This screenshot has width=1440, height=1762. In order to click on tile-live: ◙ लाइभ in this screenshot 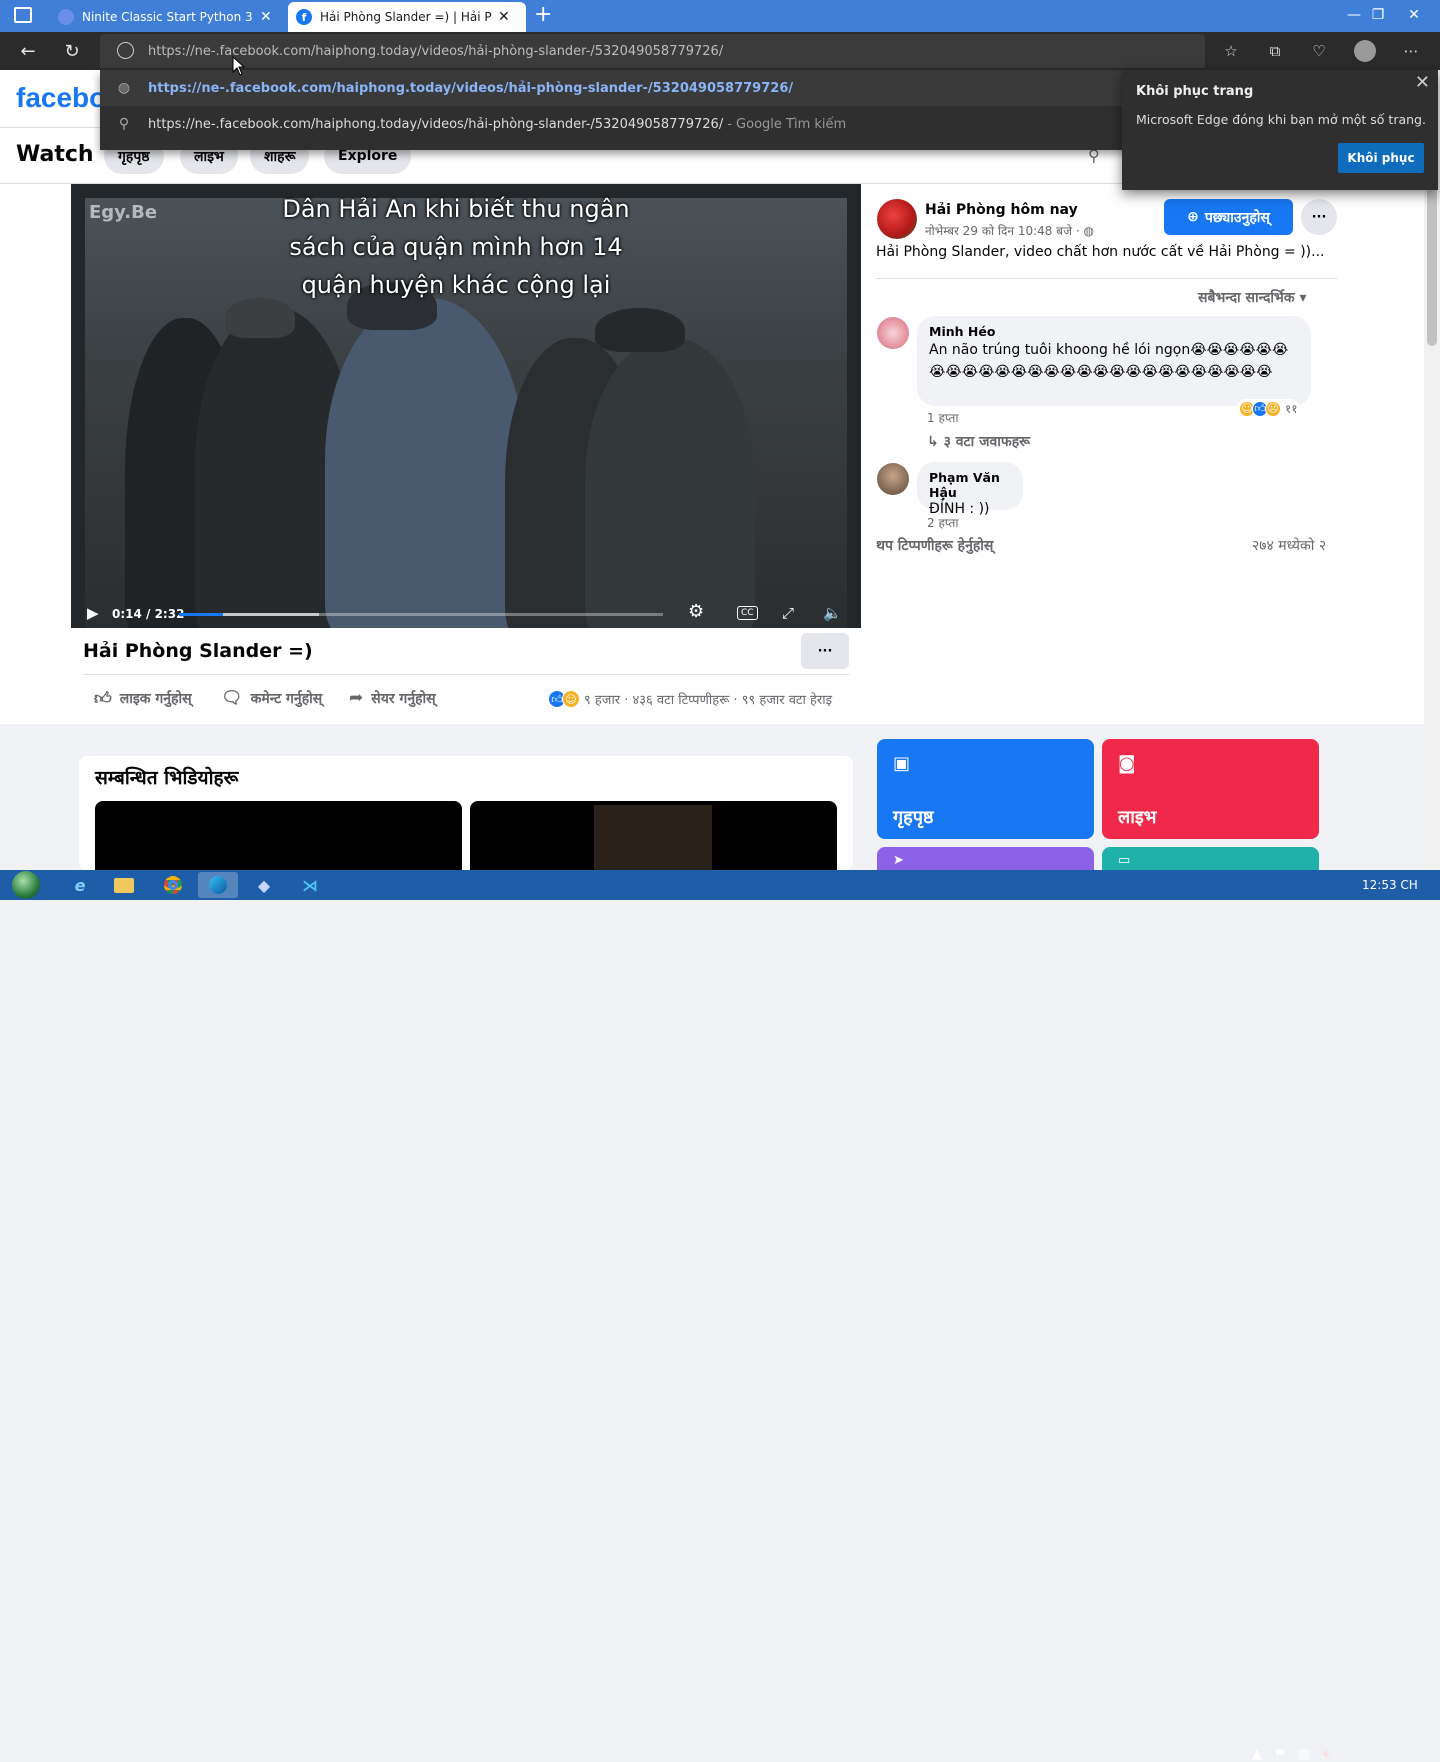, I will do `click(1210, 789)`.